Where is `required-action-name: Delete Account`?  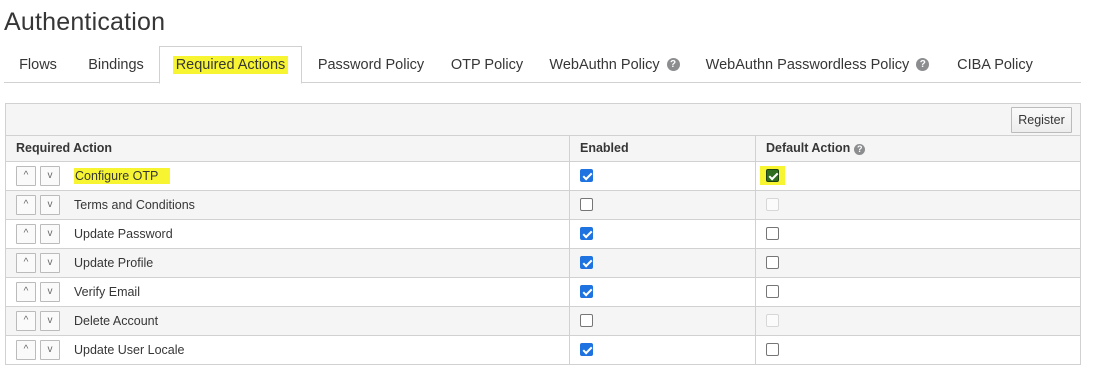 required-action-name: Delete Account is located at coordinates (116, 321).